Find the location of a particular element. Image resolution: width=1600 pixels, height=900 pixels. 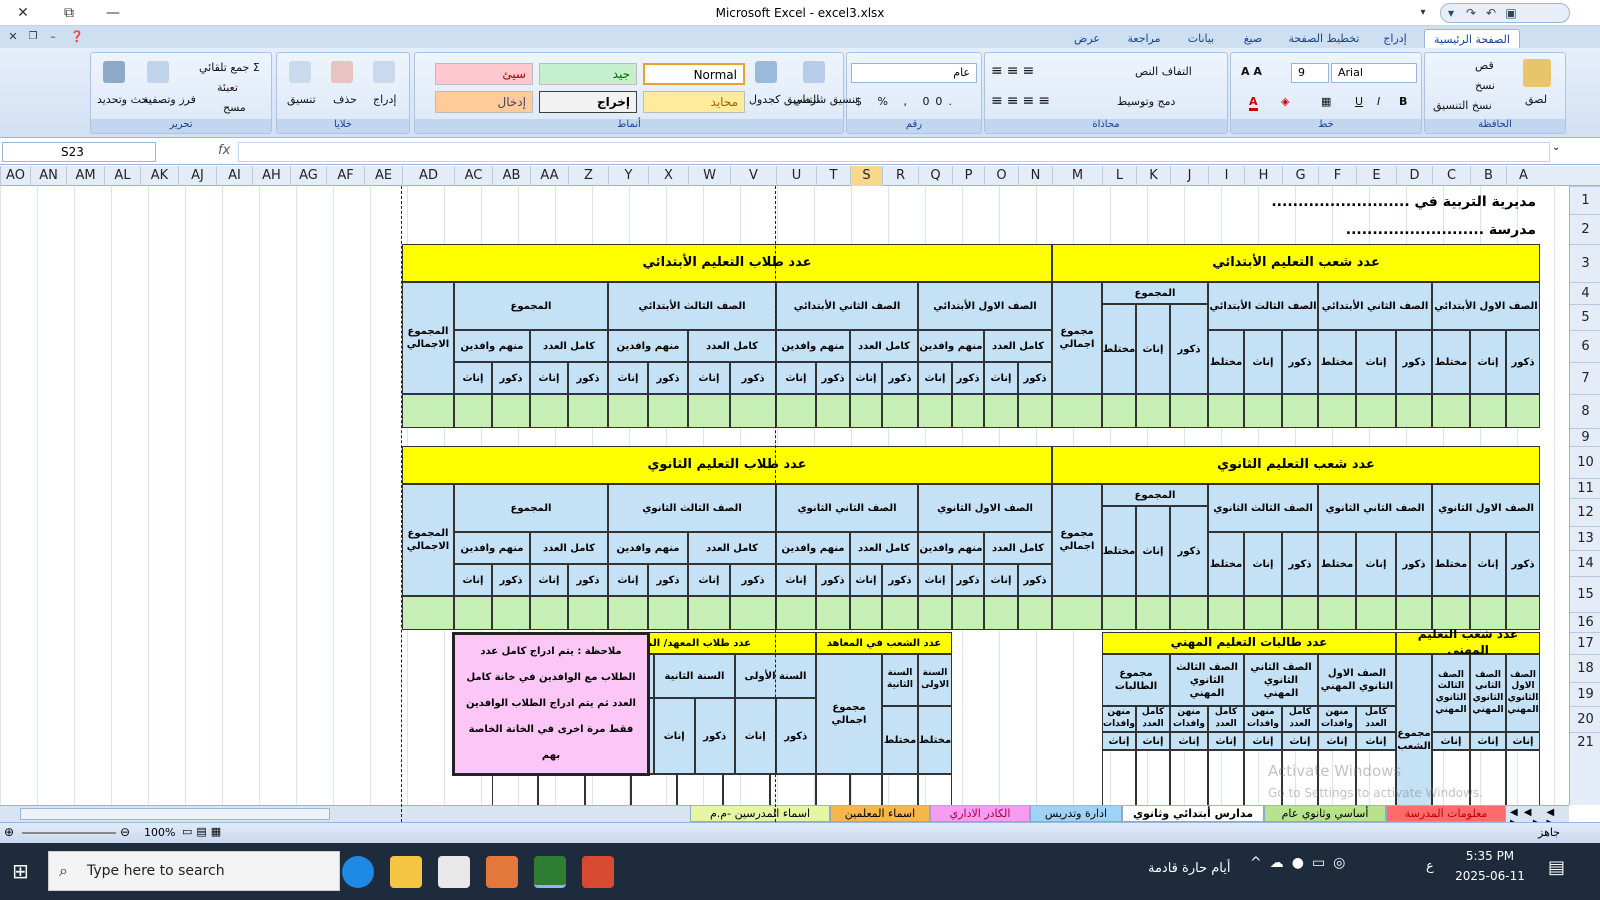

borders-icon: ▦ is located at coordinates (1326, 101).